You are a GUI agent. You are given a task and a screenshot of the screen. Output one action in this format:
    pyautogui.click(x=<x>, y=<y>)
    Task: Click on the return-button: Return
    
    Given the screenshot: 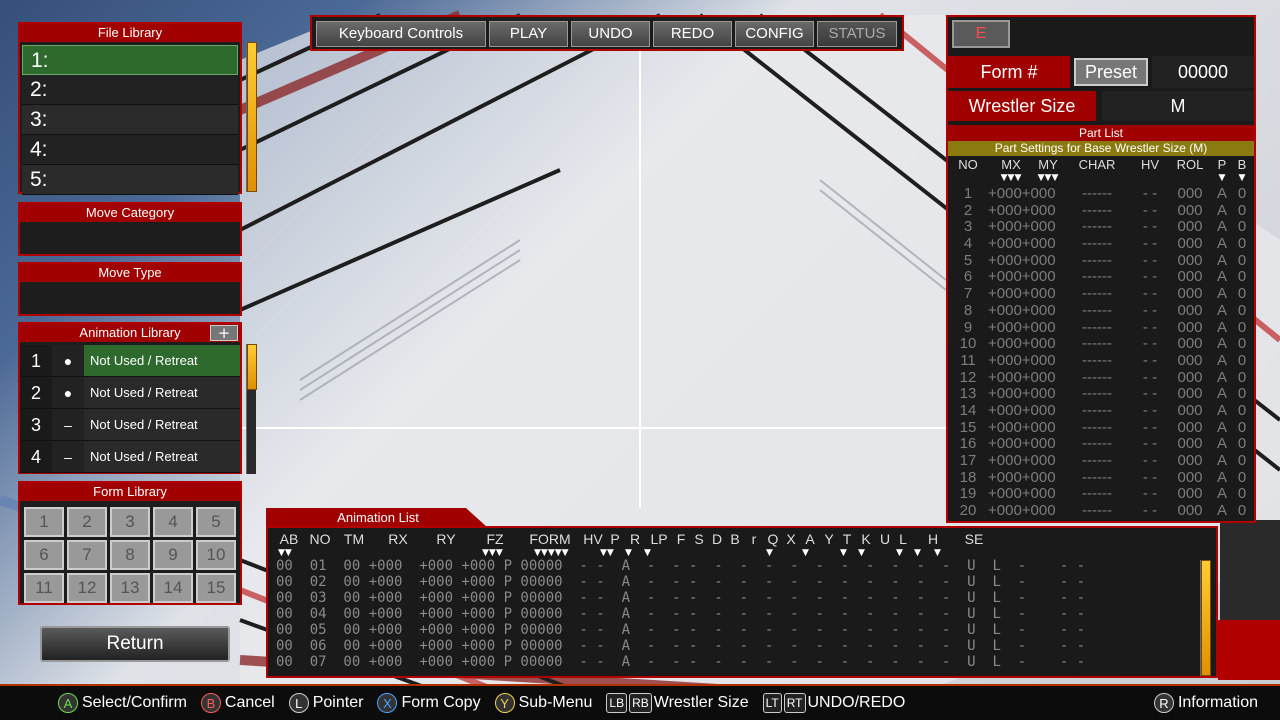 What is the action you would take?
    pyautogui.click(x=135, y=644)
    